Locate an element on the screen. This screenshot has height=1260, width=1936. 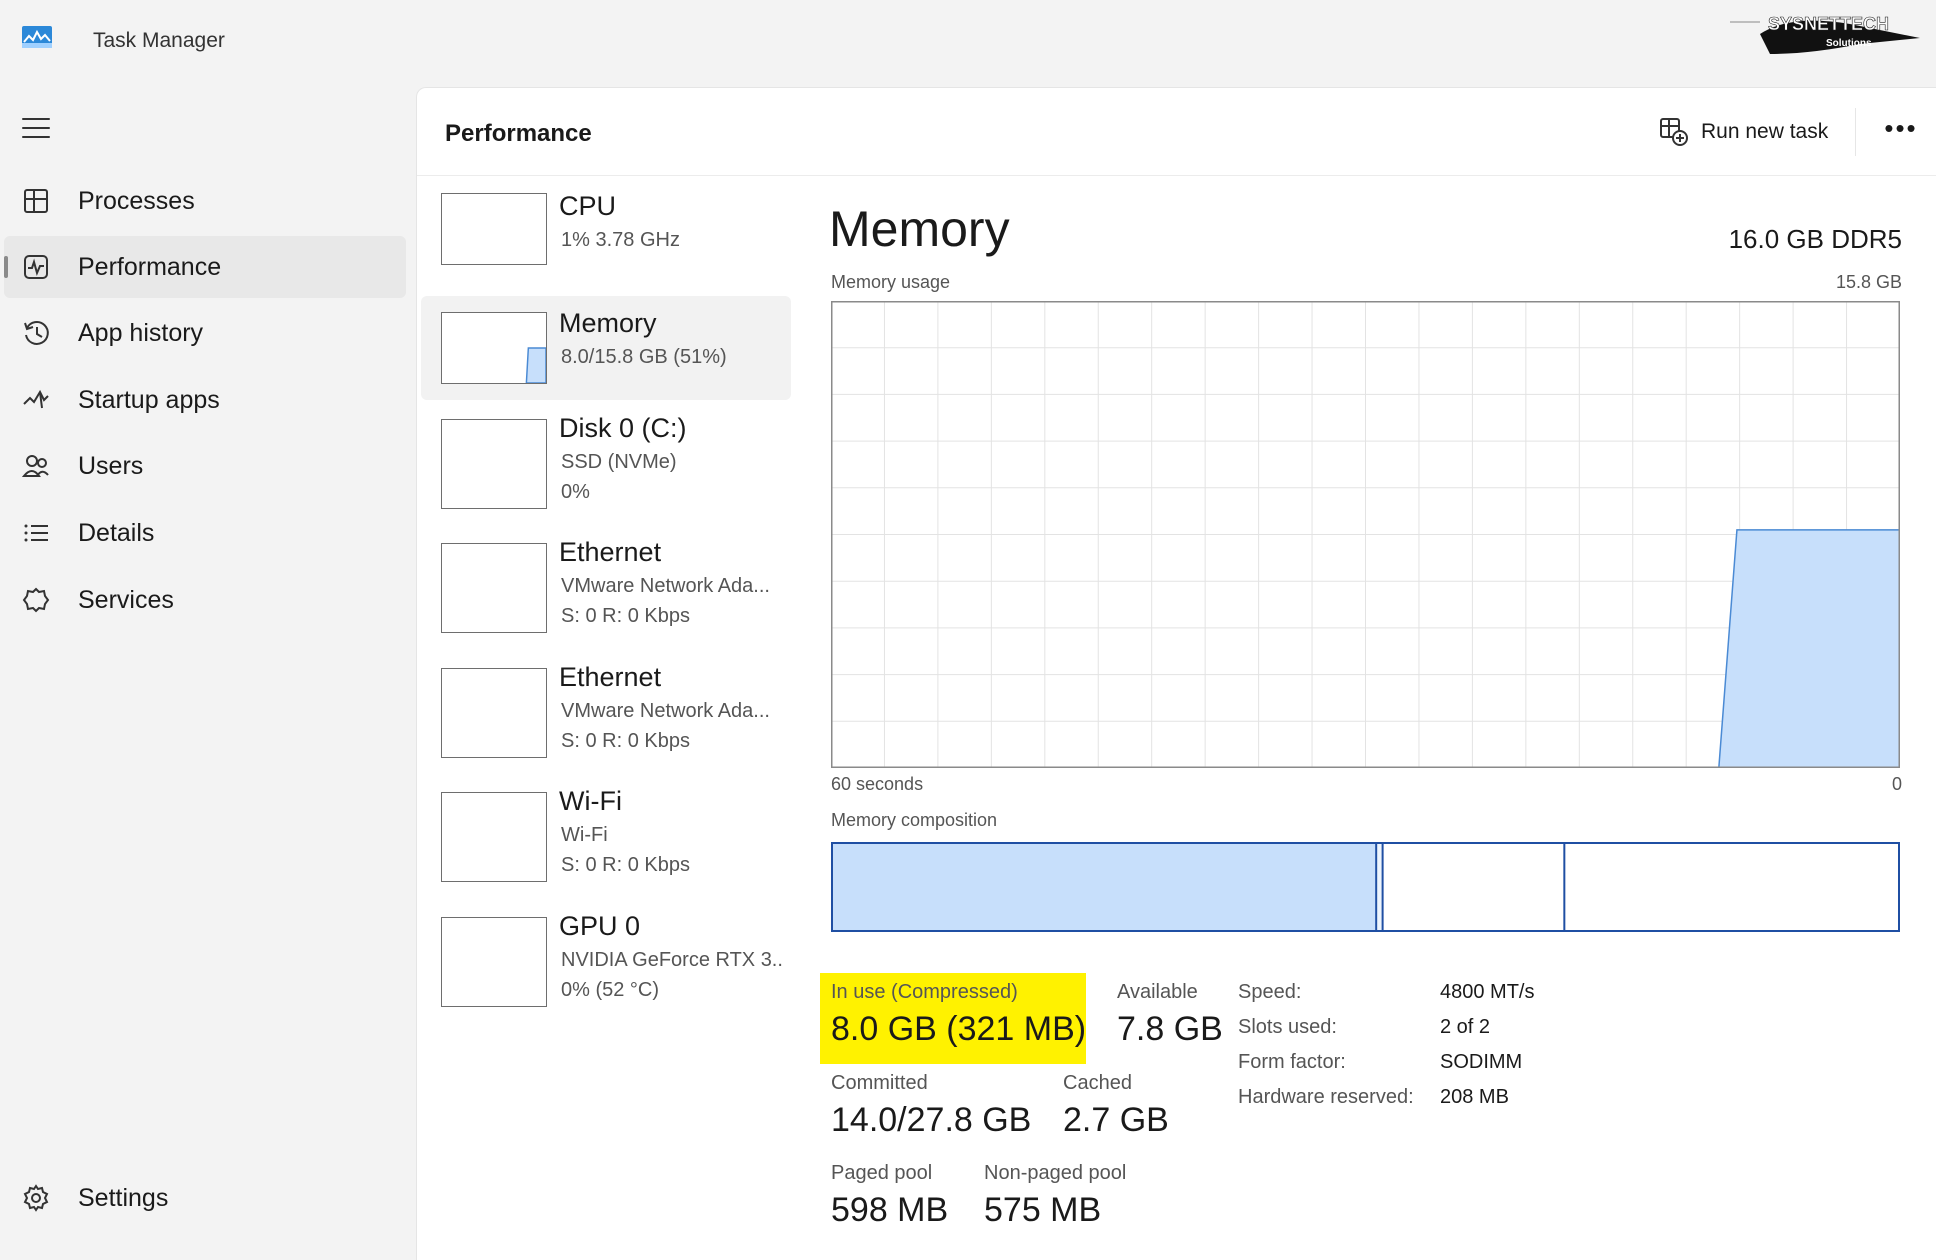
processes-icon is located at coordinates (36, 201).